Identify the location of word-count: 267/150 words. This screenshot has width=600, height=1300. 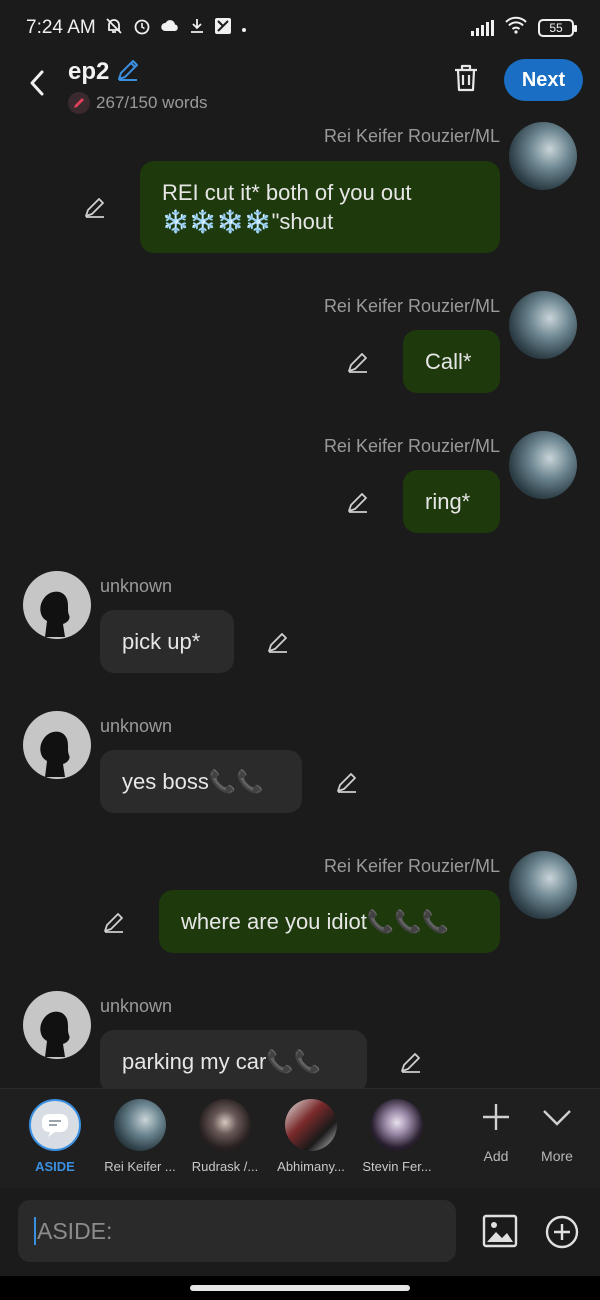
(152, 102).